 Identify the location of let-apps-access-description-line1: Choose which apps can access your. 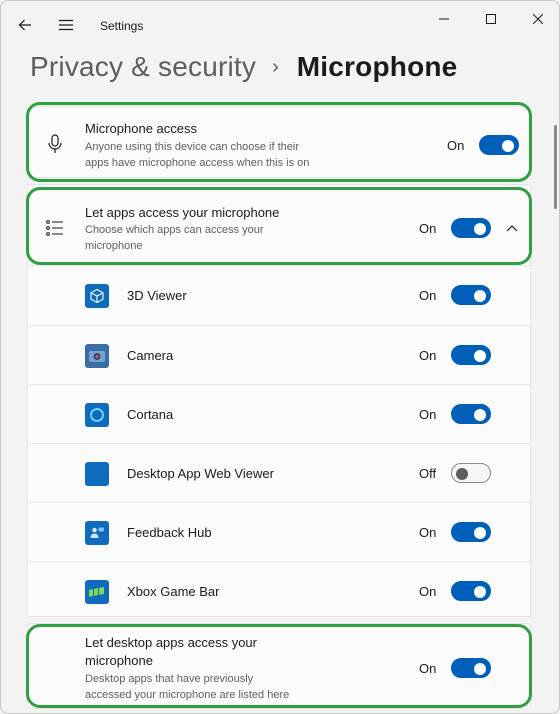
(174, 230).